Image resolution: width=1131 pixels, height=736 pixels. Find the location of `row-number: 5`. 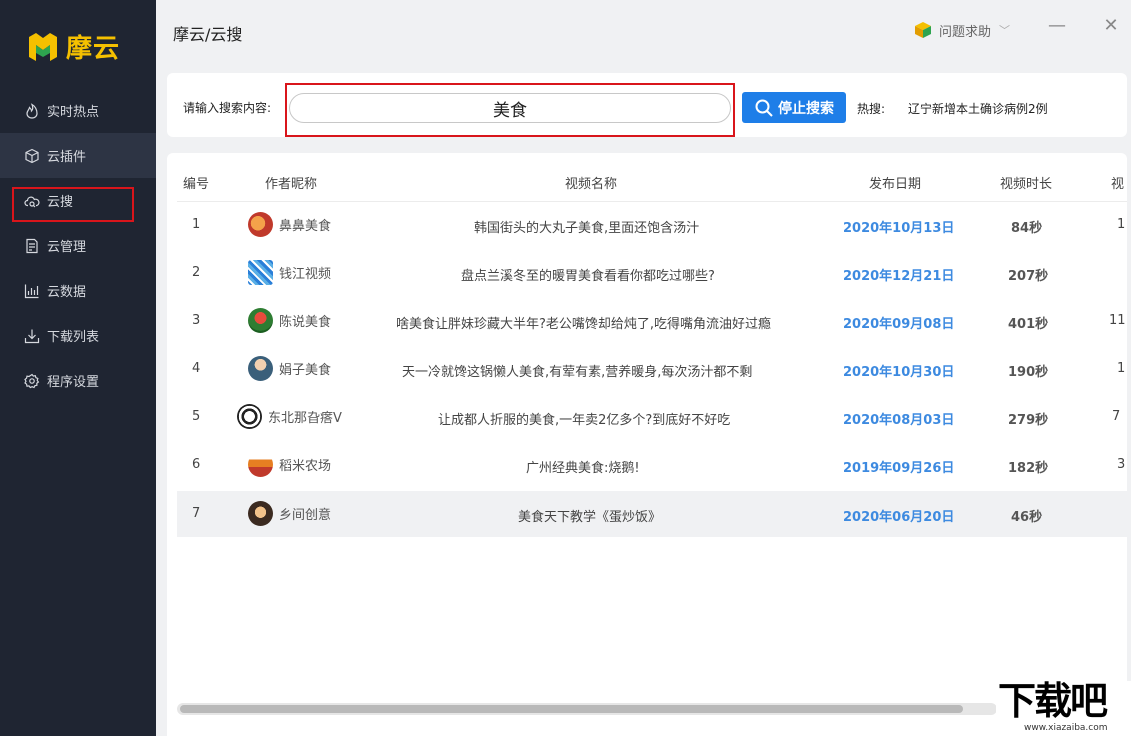

row-number: 5 is located at coordinates (196, 416).